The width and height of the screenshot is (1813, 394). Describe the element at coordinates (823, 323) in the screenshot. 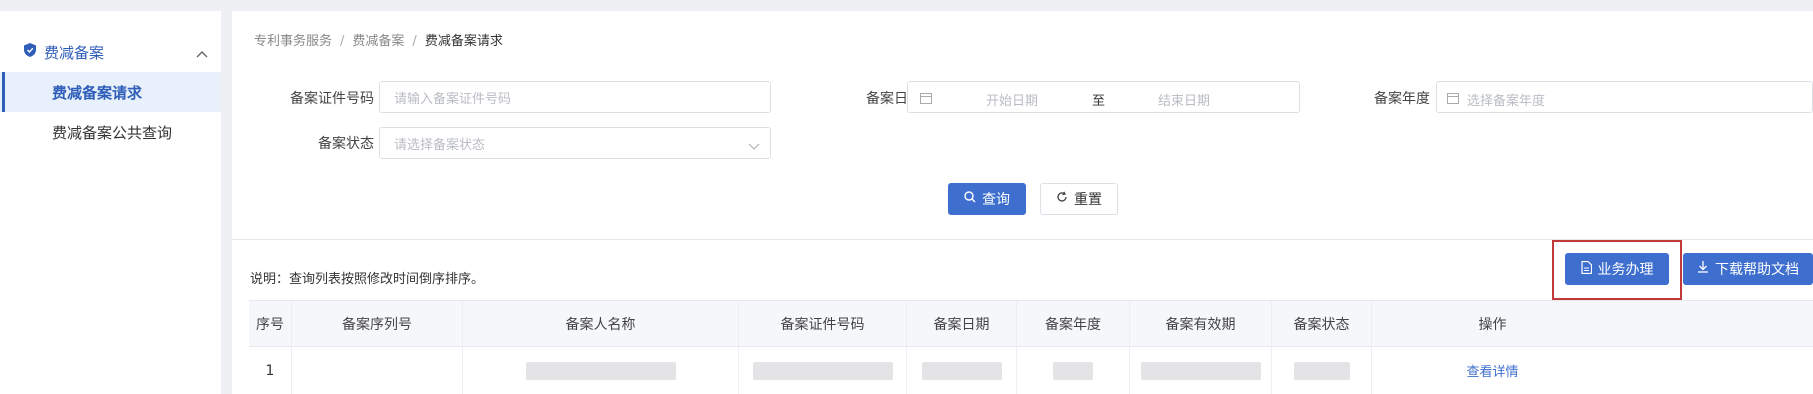

I see `column-header: 备案证件号码` at that location.